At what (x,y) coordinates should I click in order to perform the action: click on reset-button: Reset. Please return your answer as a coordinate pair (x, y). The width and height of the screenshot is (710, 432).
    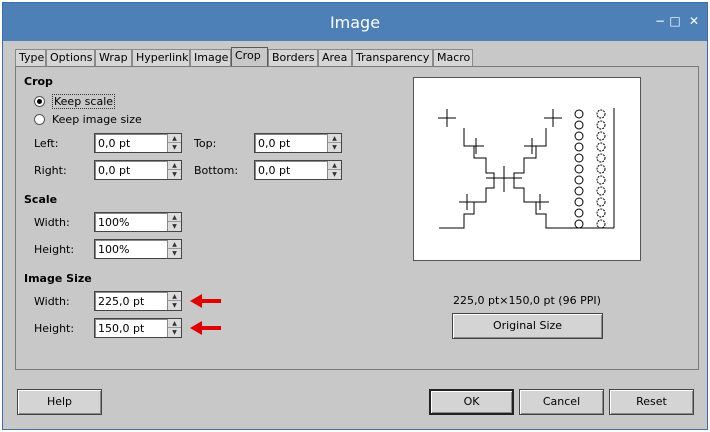
    Looking at the image, I should click on (651, 402).